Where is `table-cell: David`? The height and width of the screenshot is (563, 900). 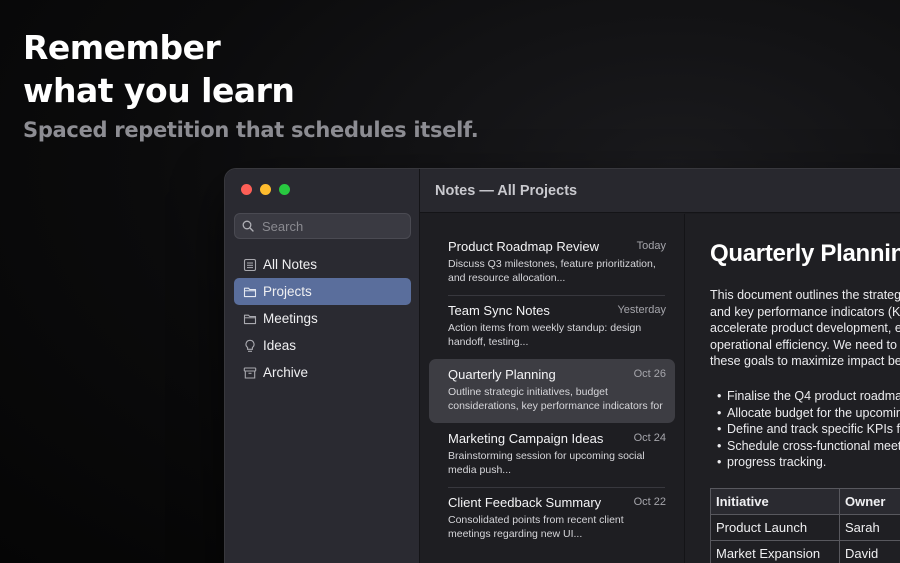 table-cell: David is located at coordinates (869, 551).